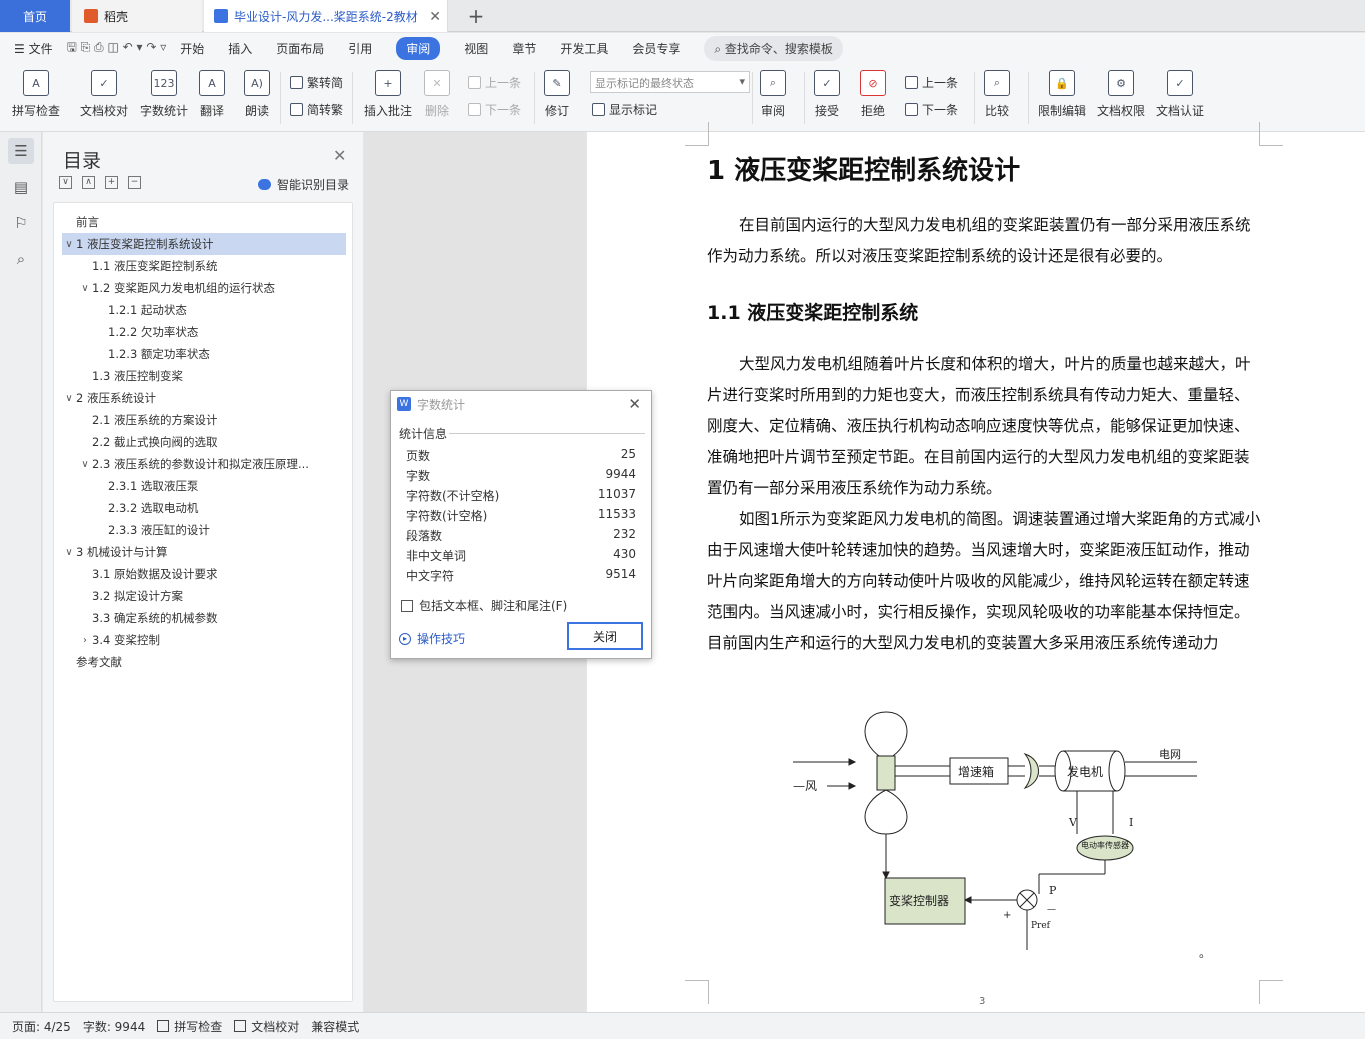 The image size is (1365, 1039). I want to click on toc-item: ∨ 1.2 变桨距风力发电机组的运行状态, so click(204, 288).